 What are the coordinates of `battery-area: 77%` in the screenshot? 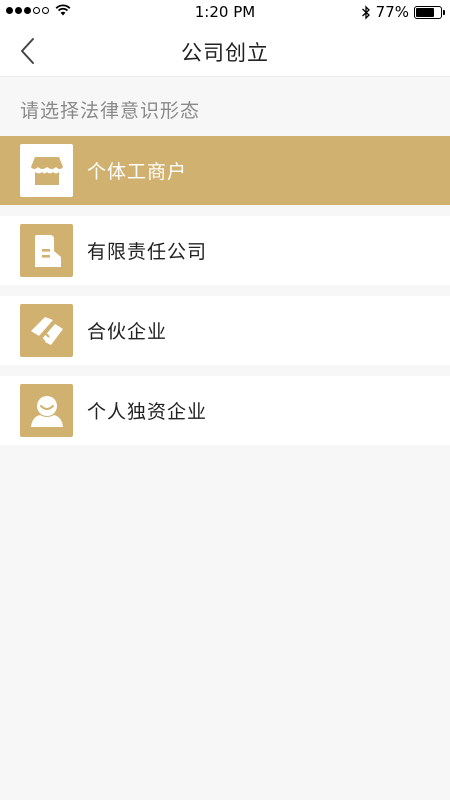 It's located at (403, 12).